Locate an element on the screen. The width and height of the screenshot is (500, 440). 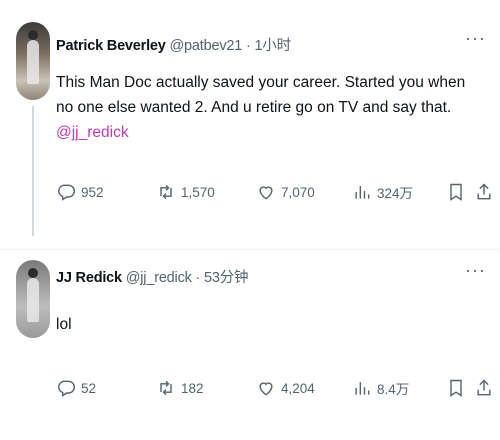
reply-count: 952 is located at coordinates (92, 192).